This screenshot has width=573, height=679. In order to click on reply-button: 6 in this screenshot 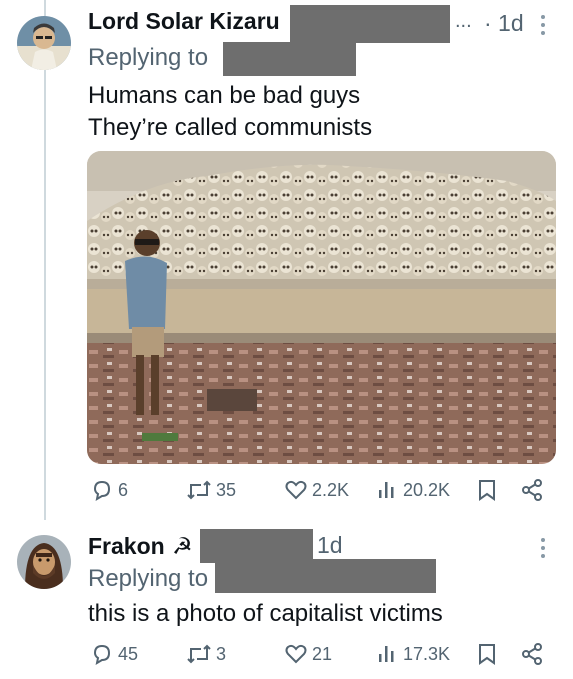, I will do `click(109, 490)`.